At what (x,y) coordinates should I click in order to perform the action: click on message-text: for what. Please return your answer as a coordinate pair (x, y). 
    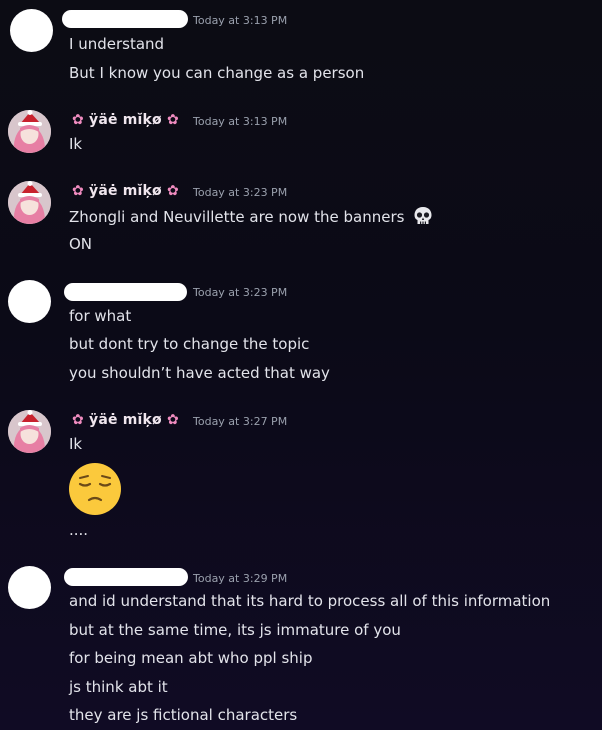
    Looking at the image, I should click on (100, 316).